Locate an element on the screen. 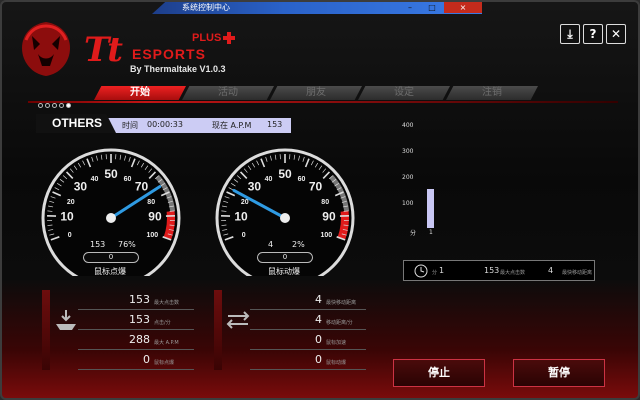 This screenshot has width=640, height=400. y-axis-label: 分 is located at coordinates (413, 233).